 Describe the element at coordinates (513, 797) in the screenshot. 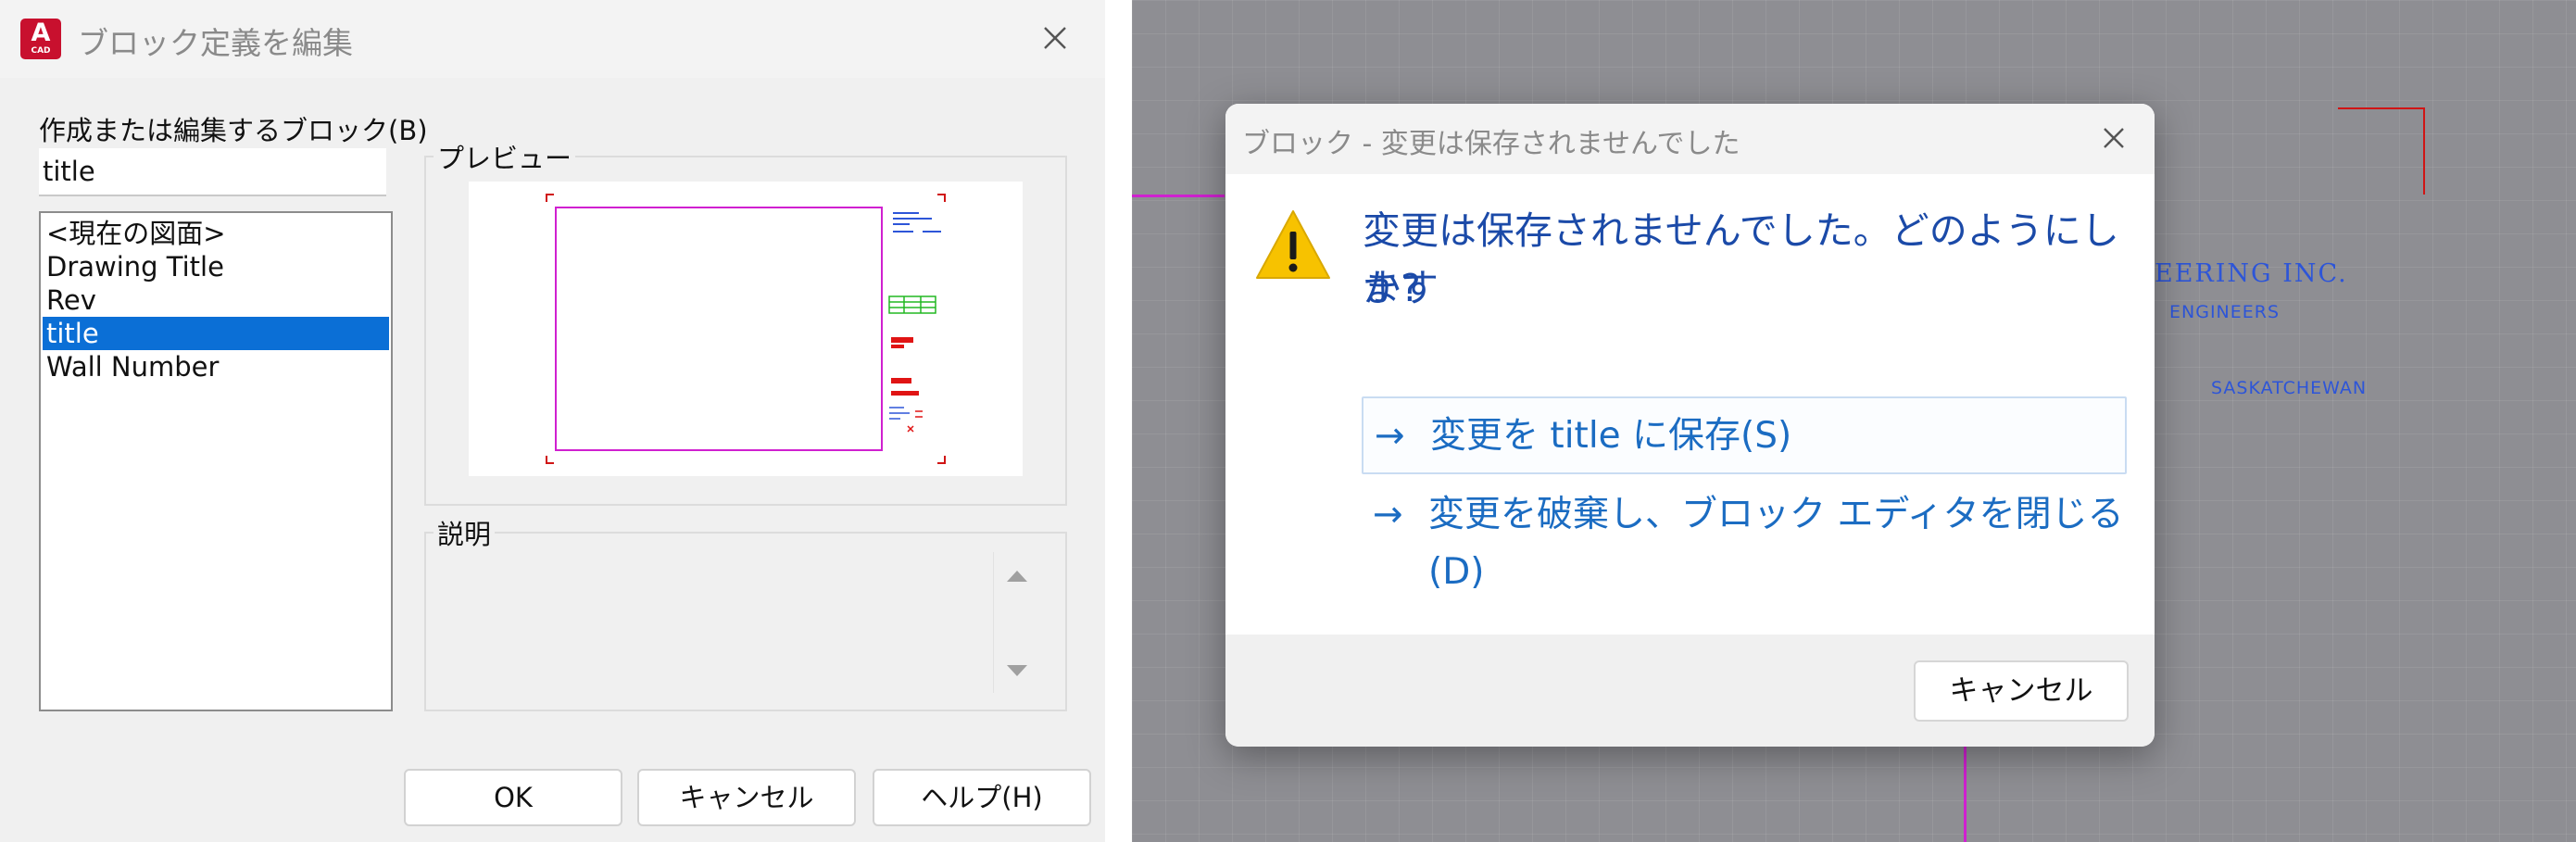

I see `ok-button: OK` at that location.